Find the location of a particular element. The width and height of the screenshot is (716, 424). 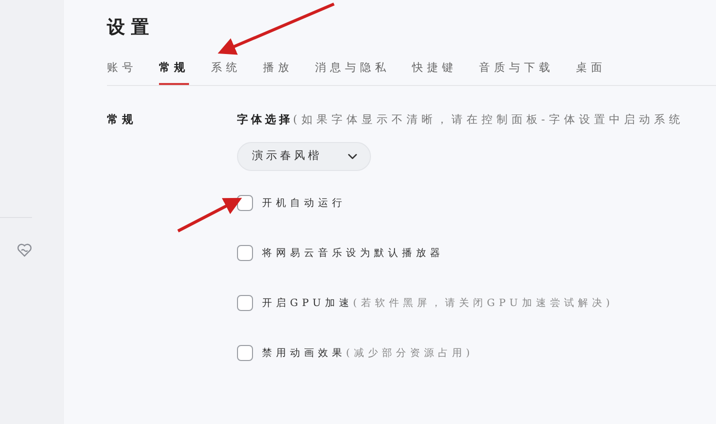

option-label: 开启GPU加速 is located at coordinates (307, 303).